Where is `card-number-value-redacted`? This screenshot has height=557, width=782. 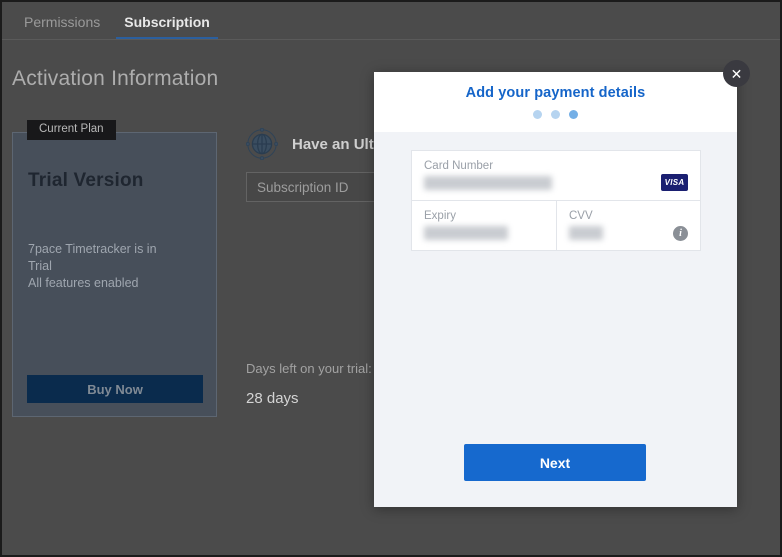 card-number-value-redacted is located at coordinates (488, 183).